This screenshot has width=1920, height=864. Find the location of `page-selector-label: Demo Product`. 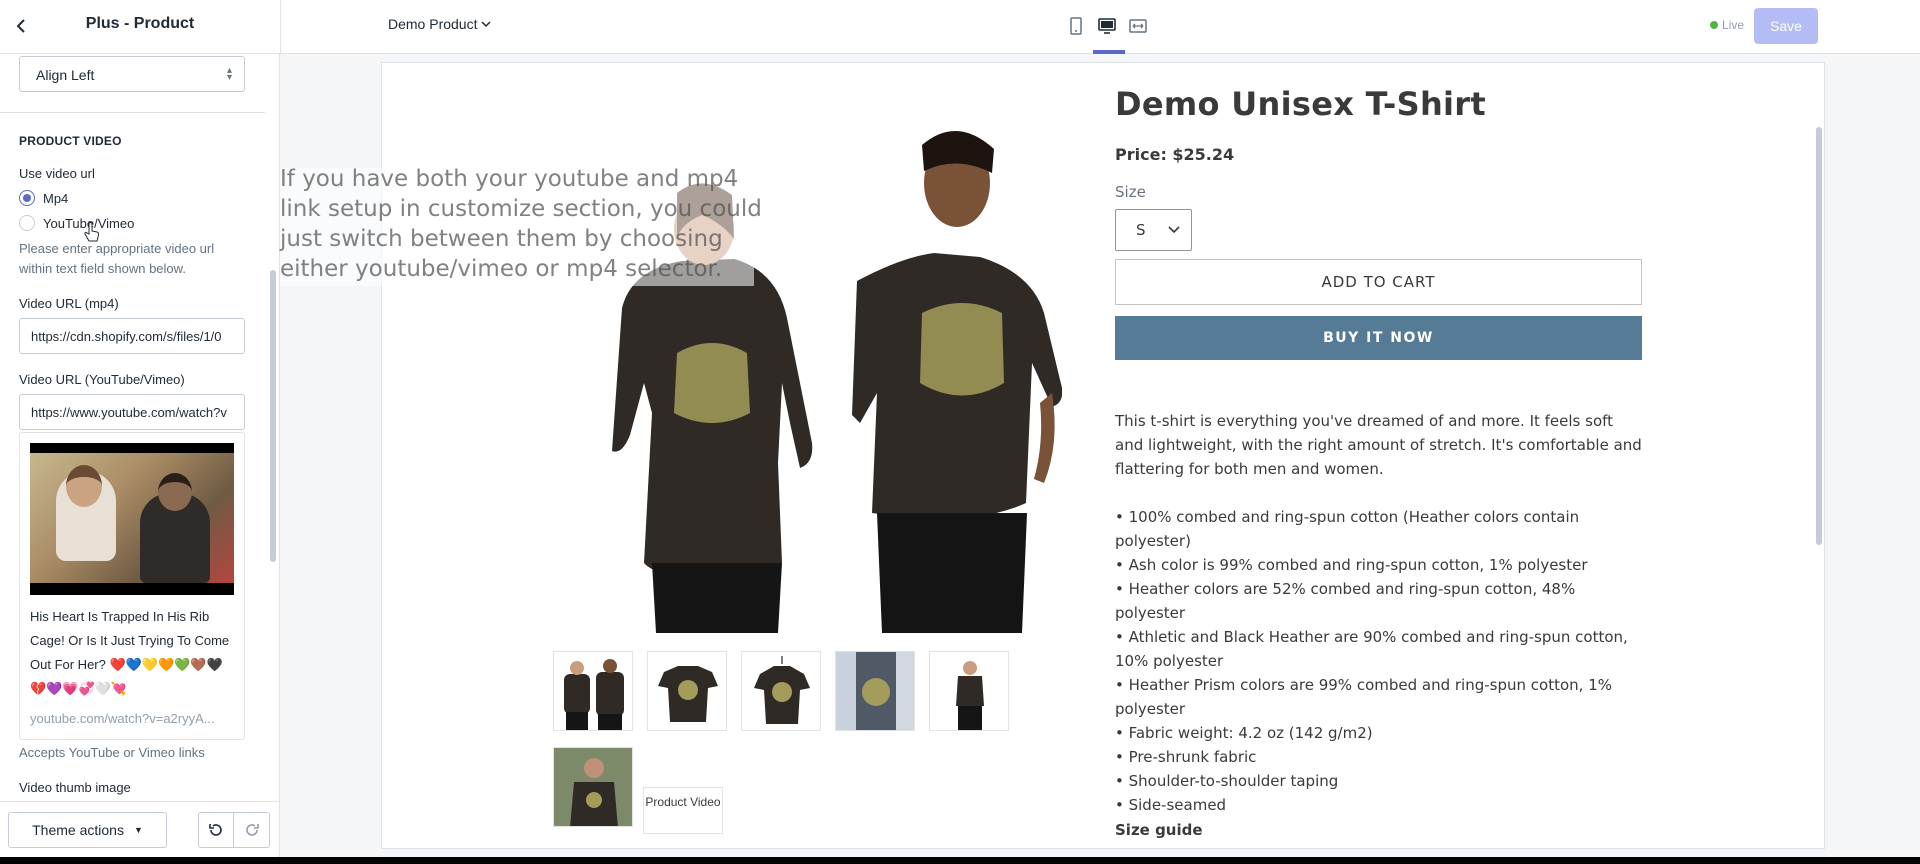

page-selector-label: Demo Product is located at coordinates (433, 24).